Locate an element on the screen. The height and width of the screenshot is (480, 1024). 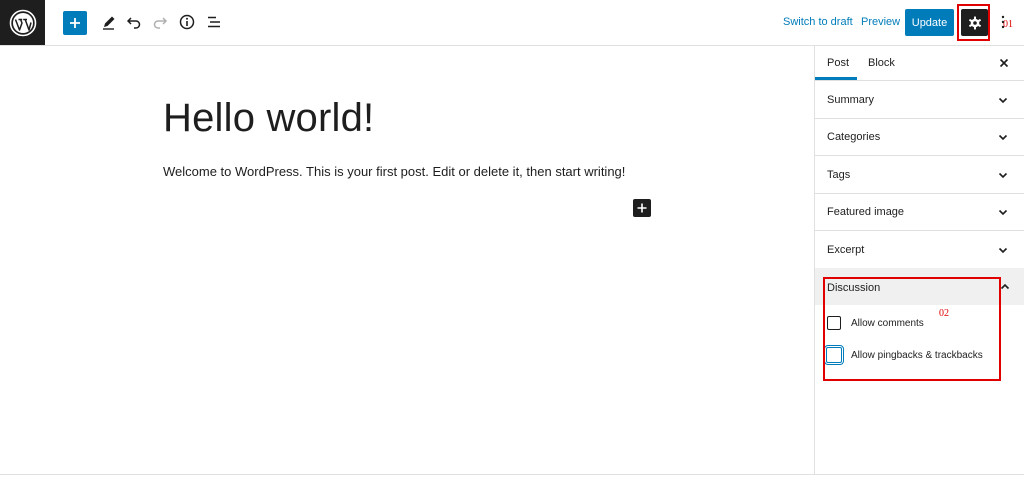
panel-label: Tags is located at coordinates (839, 175).